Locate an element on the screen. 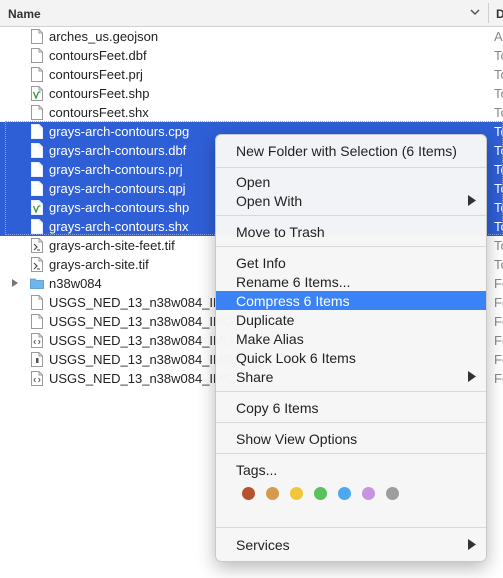 The image size is (503, 578). file-name: grays-arch-contours.qpj is located at coordinates (117, 188).